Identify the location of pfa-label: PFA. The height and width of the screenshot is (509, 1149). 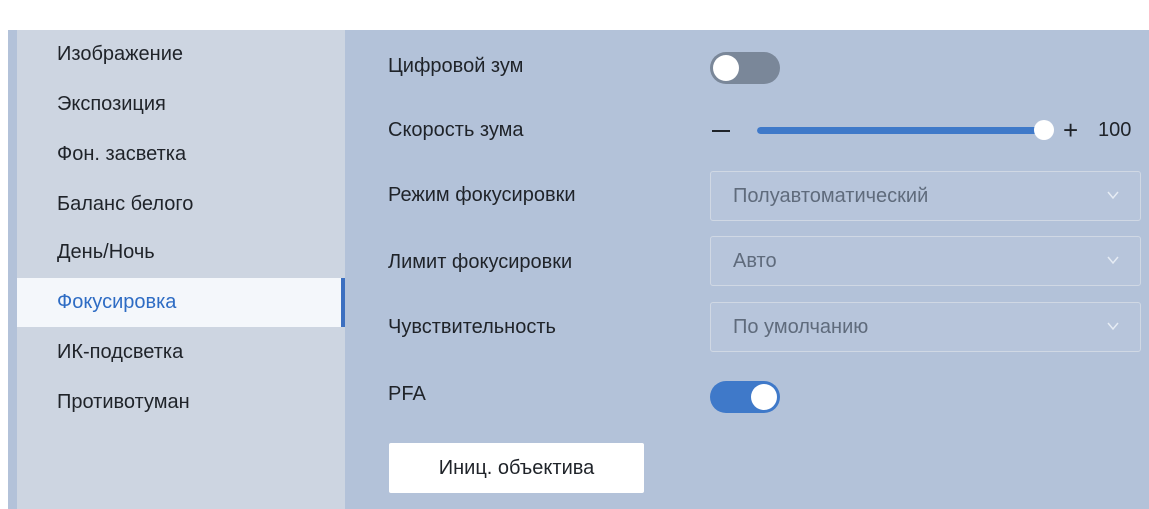
(407, 394).